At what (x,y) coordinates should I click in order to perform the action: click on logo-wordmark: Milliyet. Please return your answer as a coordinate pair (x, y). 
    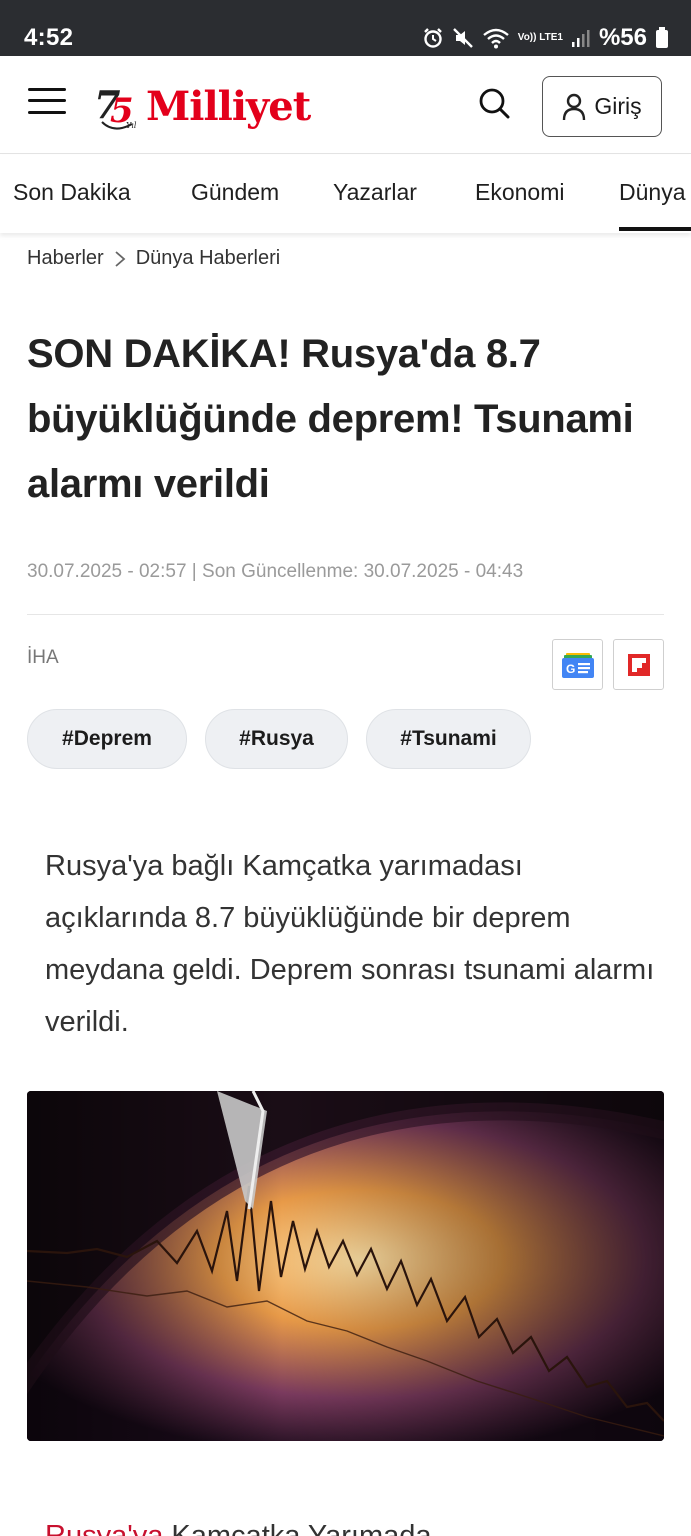
    Looking at the image, I should click on (228, 106).